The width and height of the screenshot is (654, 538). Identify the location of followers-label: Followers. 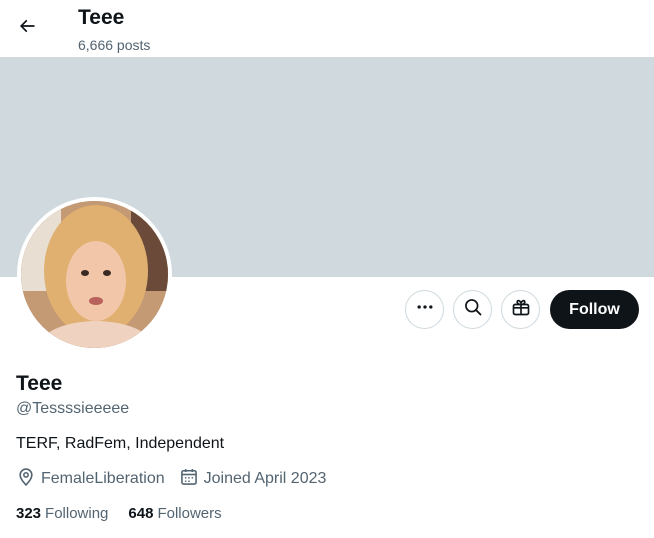
(189, 513).